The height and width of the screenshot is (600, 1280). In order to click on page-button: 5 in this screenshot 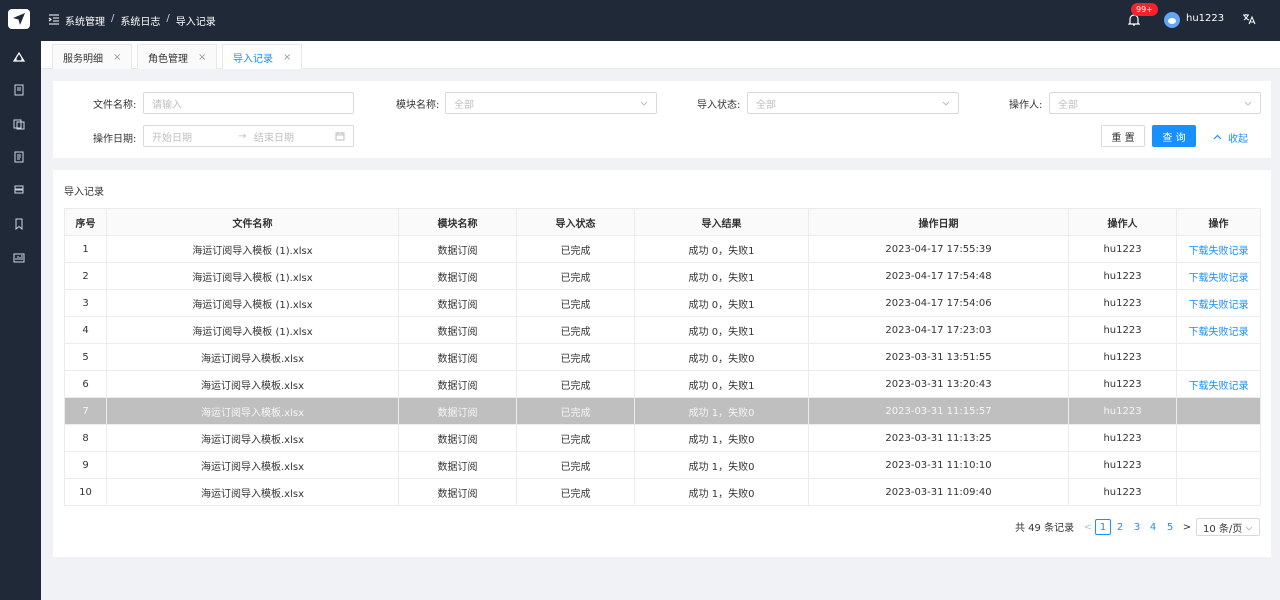, I will do `click(1170, 527)`.